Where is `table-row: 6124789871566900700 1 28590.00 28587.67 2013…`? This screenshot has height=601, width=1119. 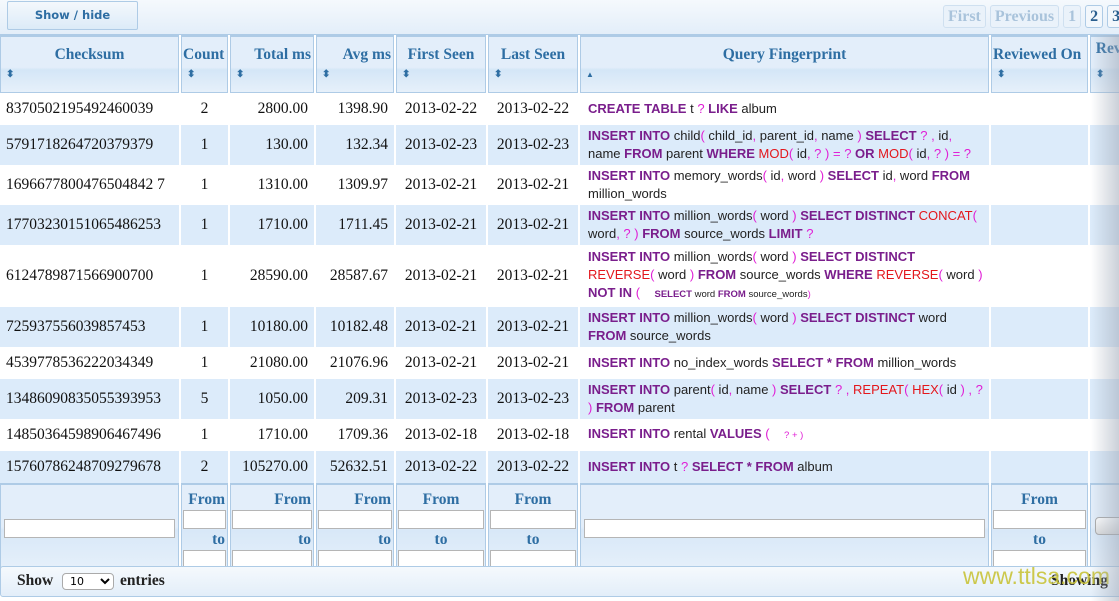 table-row: 6124789871566900700 1 28590.00 28587.67 2013… is located at coordinates (559, 276).